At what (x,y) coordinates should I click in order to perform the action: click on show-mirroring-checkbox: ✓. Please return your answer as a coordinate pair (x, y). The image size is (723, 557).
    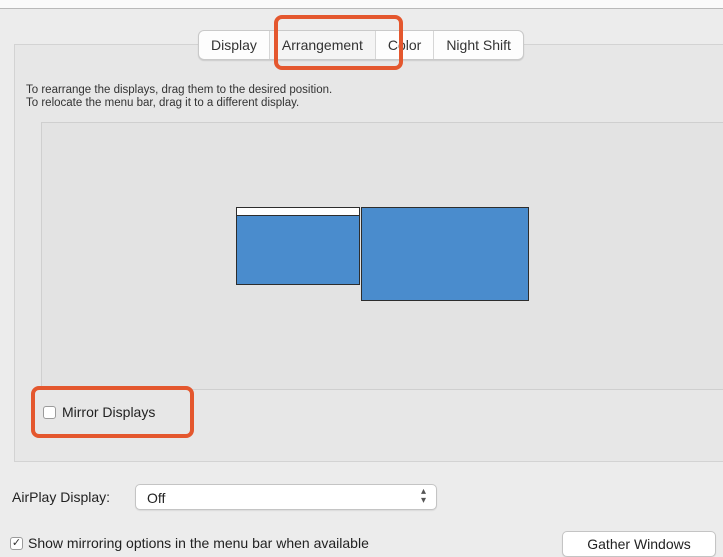
    Looking at the image, I should click on (16, 543).